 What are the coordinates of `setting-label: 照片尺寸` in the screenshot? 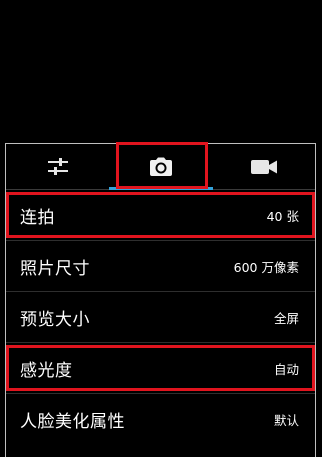 It's located at (55, 268).